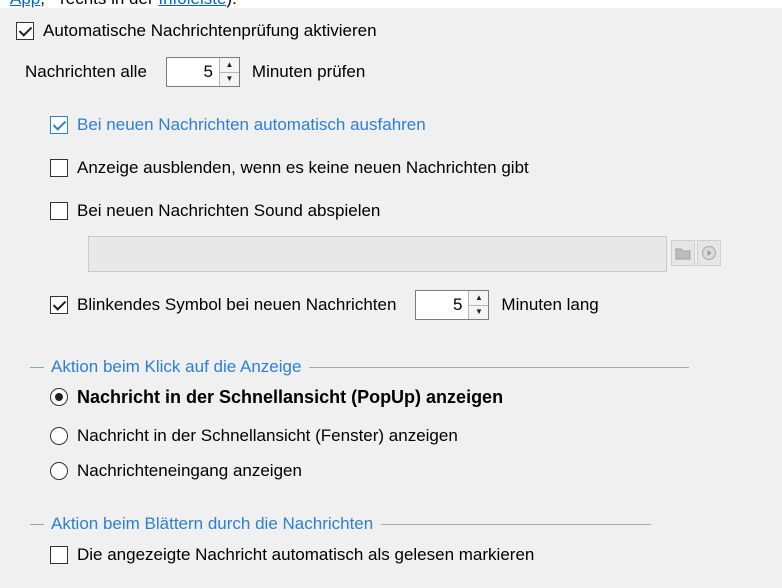  What do you see at coordinates (176, 366) in the screenshot?
I see `click-action-title: Aktion beim Klick auf die Anzeige` at bounding box center [176, 366].